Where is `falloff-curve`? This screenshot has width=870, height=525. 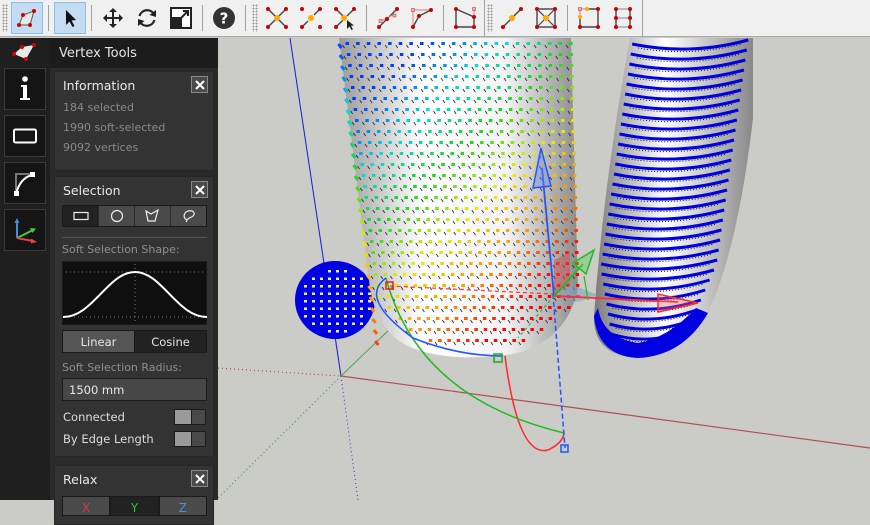 falloff-curve is located at coordinates (135, 294).